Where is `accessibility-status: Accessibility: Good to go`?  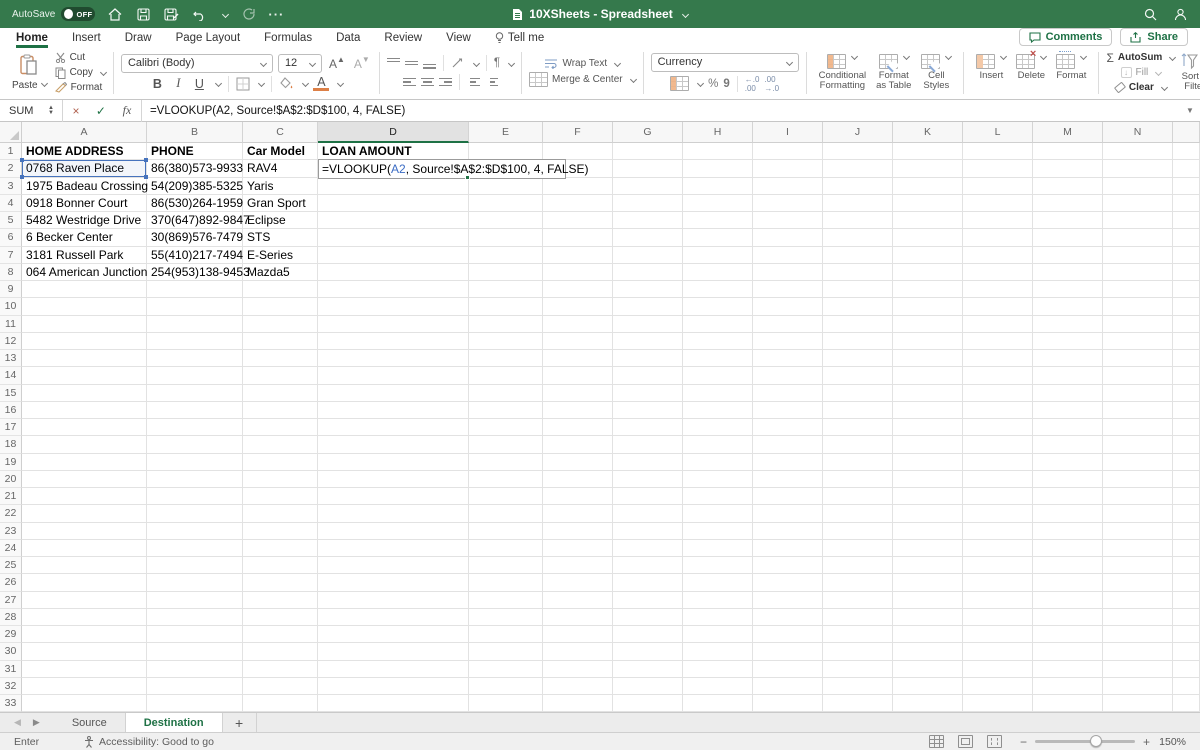
accessibility-status: Accessibility: Good to go is located at coordinates (149, 741).